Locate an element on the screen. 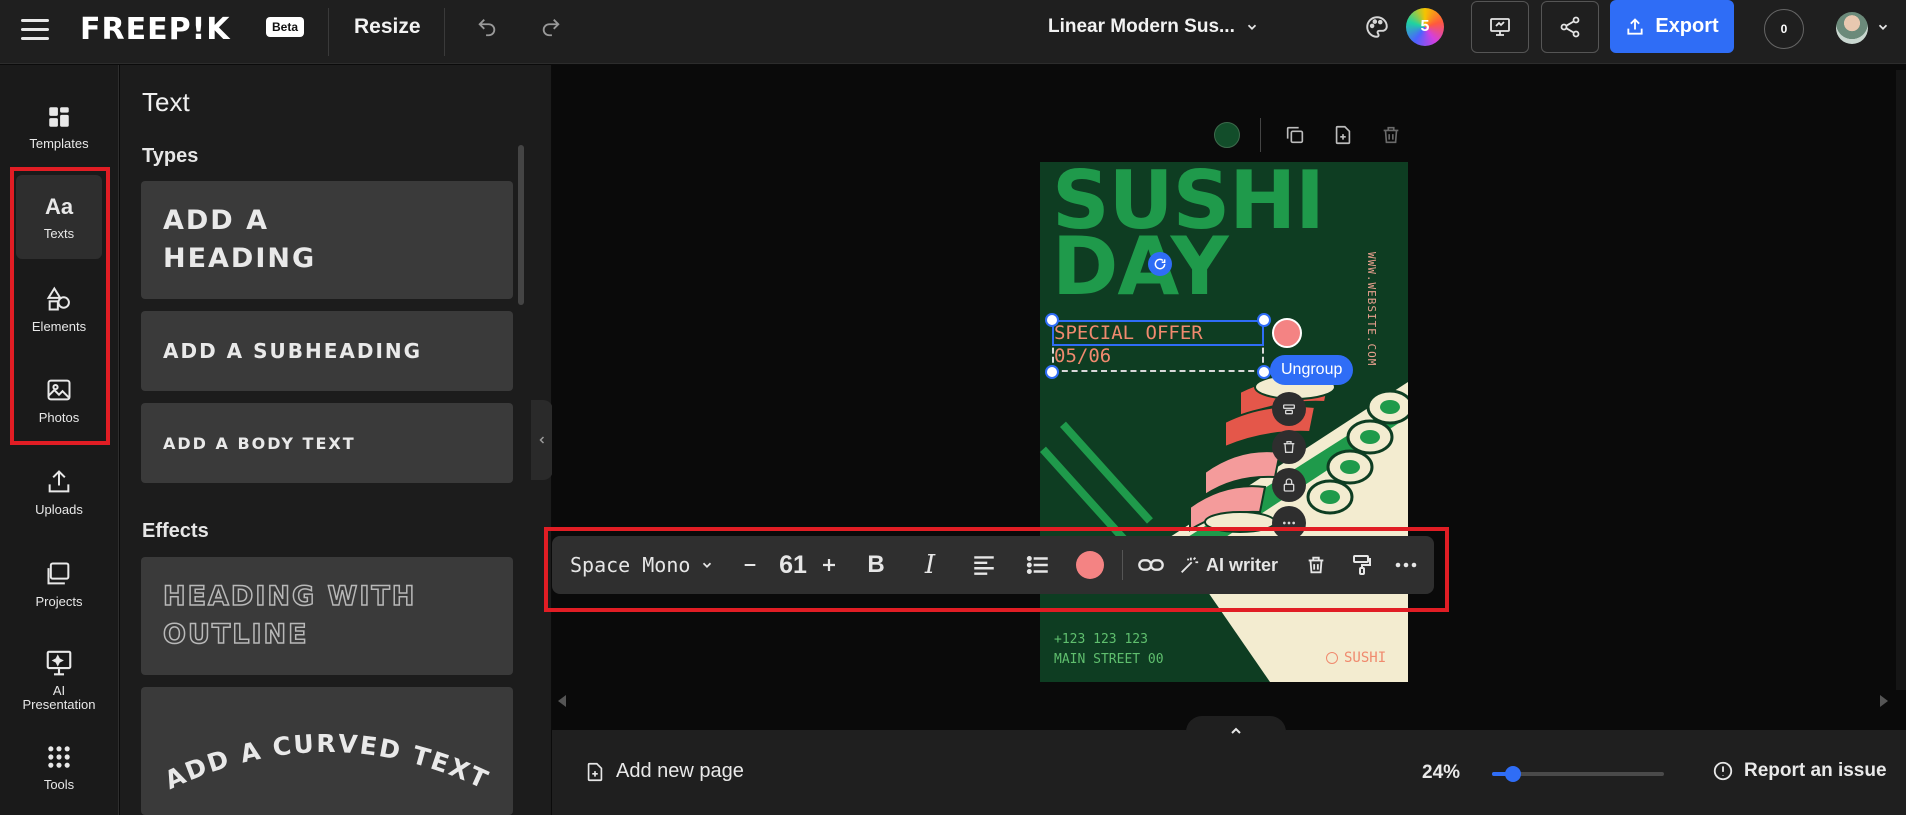  collapse-panel-button is located at coordinates (542, 440).